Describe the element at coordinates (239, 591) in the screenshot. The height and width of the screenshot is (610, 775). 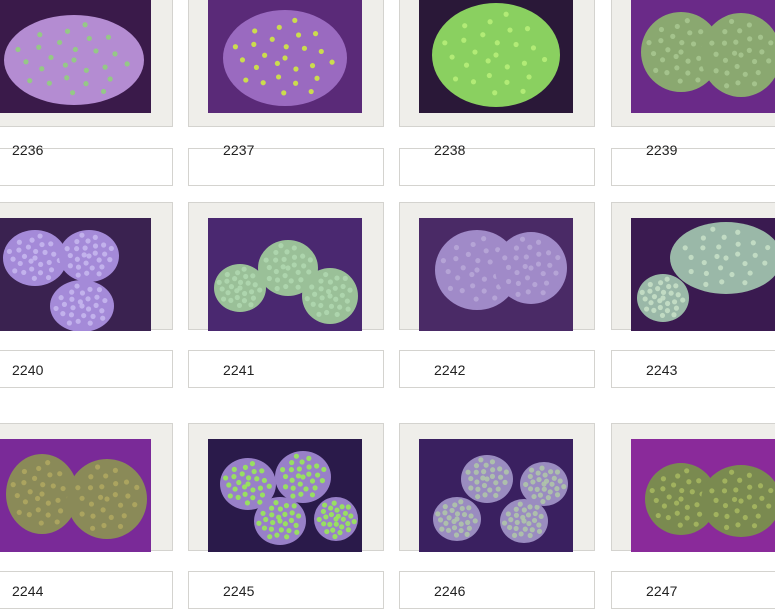
I see `product-label: 2245` at that location.